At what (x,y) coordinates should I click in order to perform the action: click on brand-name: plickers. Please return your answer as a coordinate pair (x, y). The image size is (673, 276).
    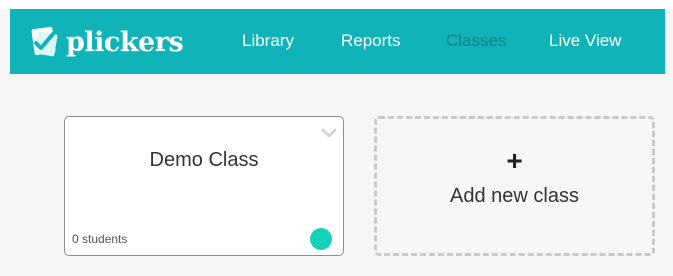
    Looking at the image, I should click on (125, 42).